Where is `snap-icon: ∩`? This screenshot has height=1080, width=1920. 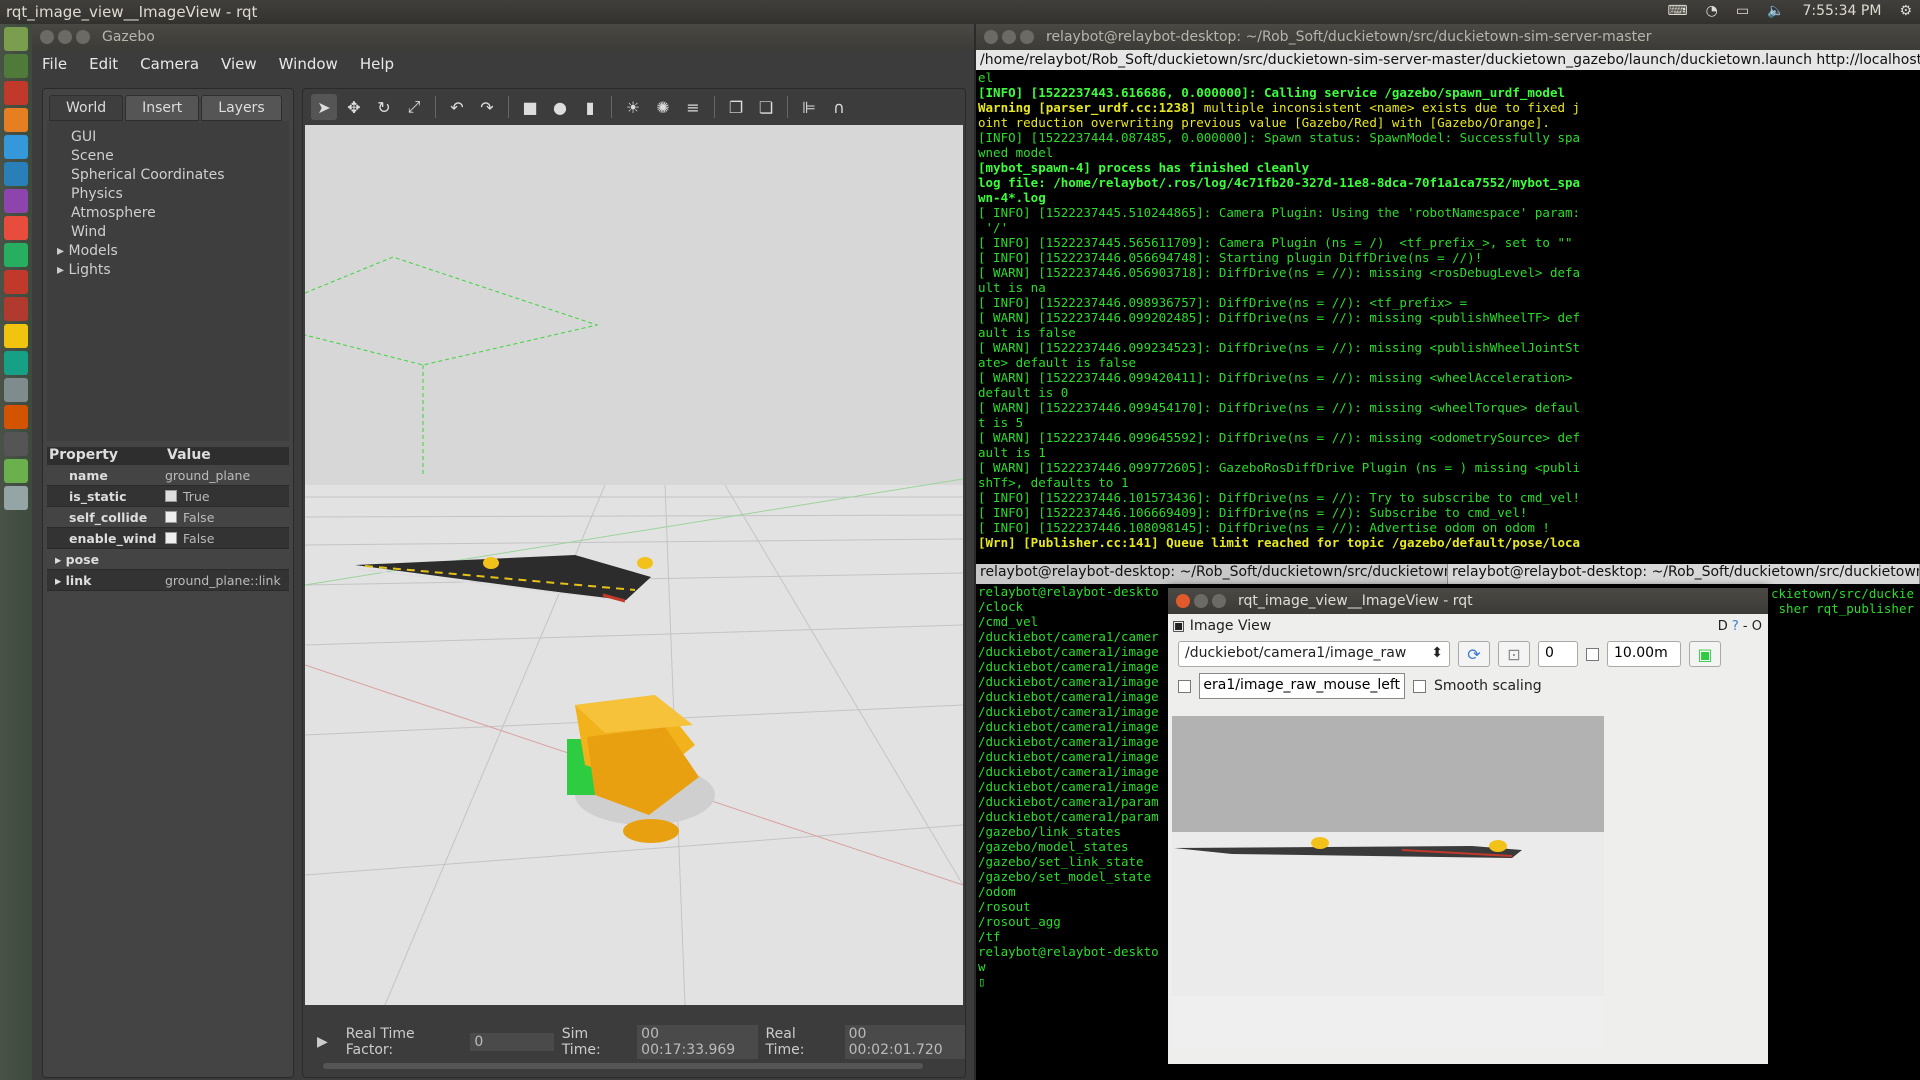
snap-icon: ∩ is located at coordinates (839, 107).